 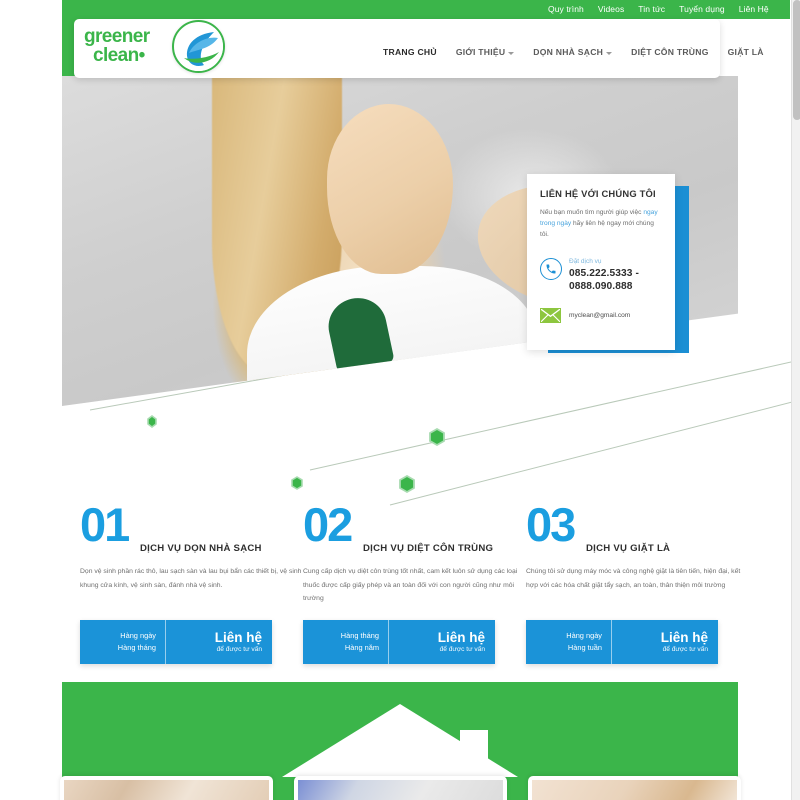 I want to click on service-02-cta-small: để được tư vấn, so click(x=462, y=650).